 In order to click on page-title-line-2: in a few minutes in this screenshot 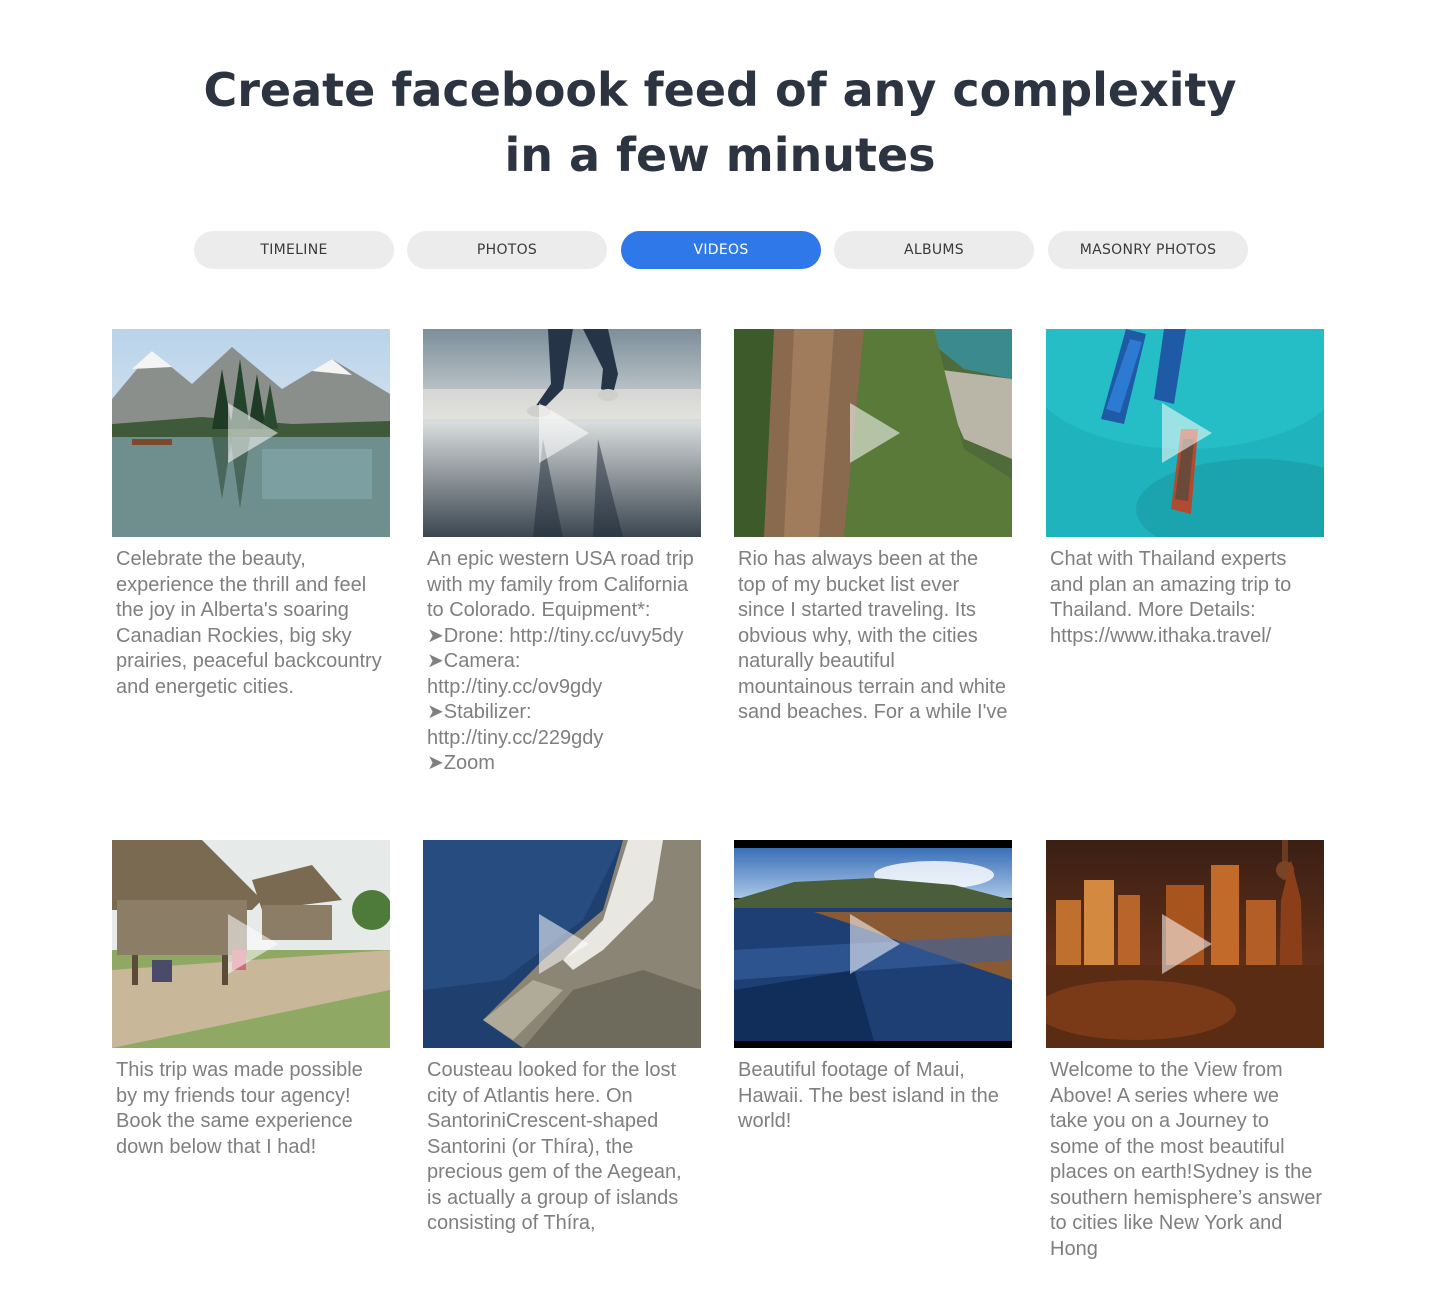, I will do `click(720, 155)`.